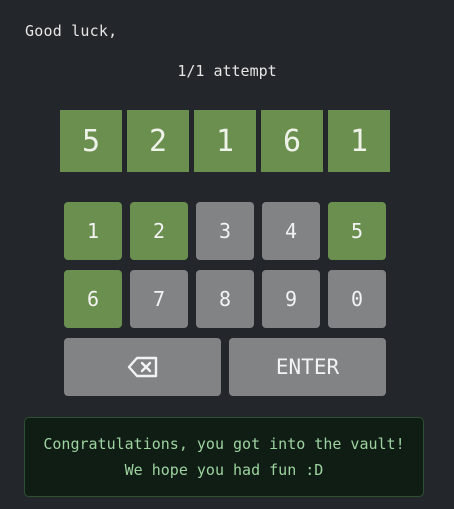 The width and height of the screenshot is (454, 509). Describe the element at coordinates (159, 231) in the screenshot. I see `key-2: 2` at that location.